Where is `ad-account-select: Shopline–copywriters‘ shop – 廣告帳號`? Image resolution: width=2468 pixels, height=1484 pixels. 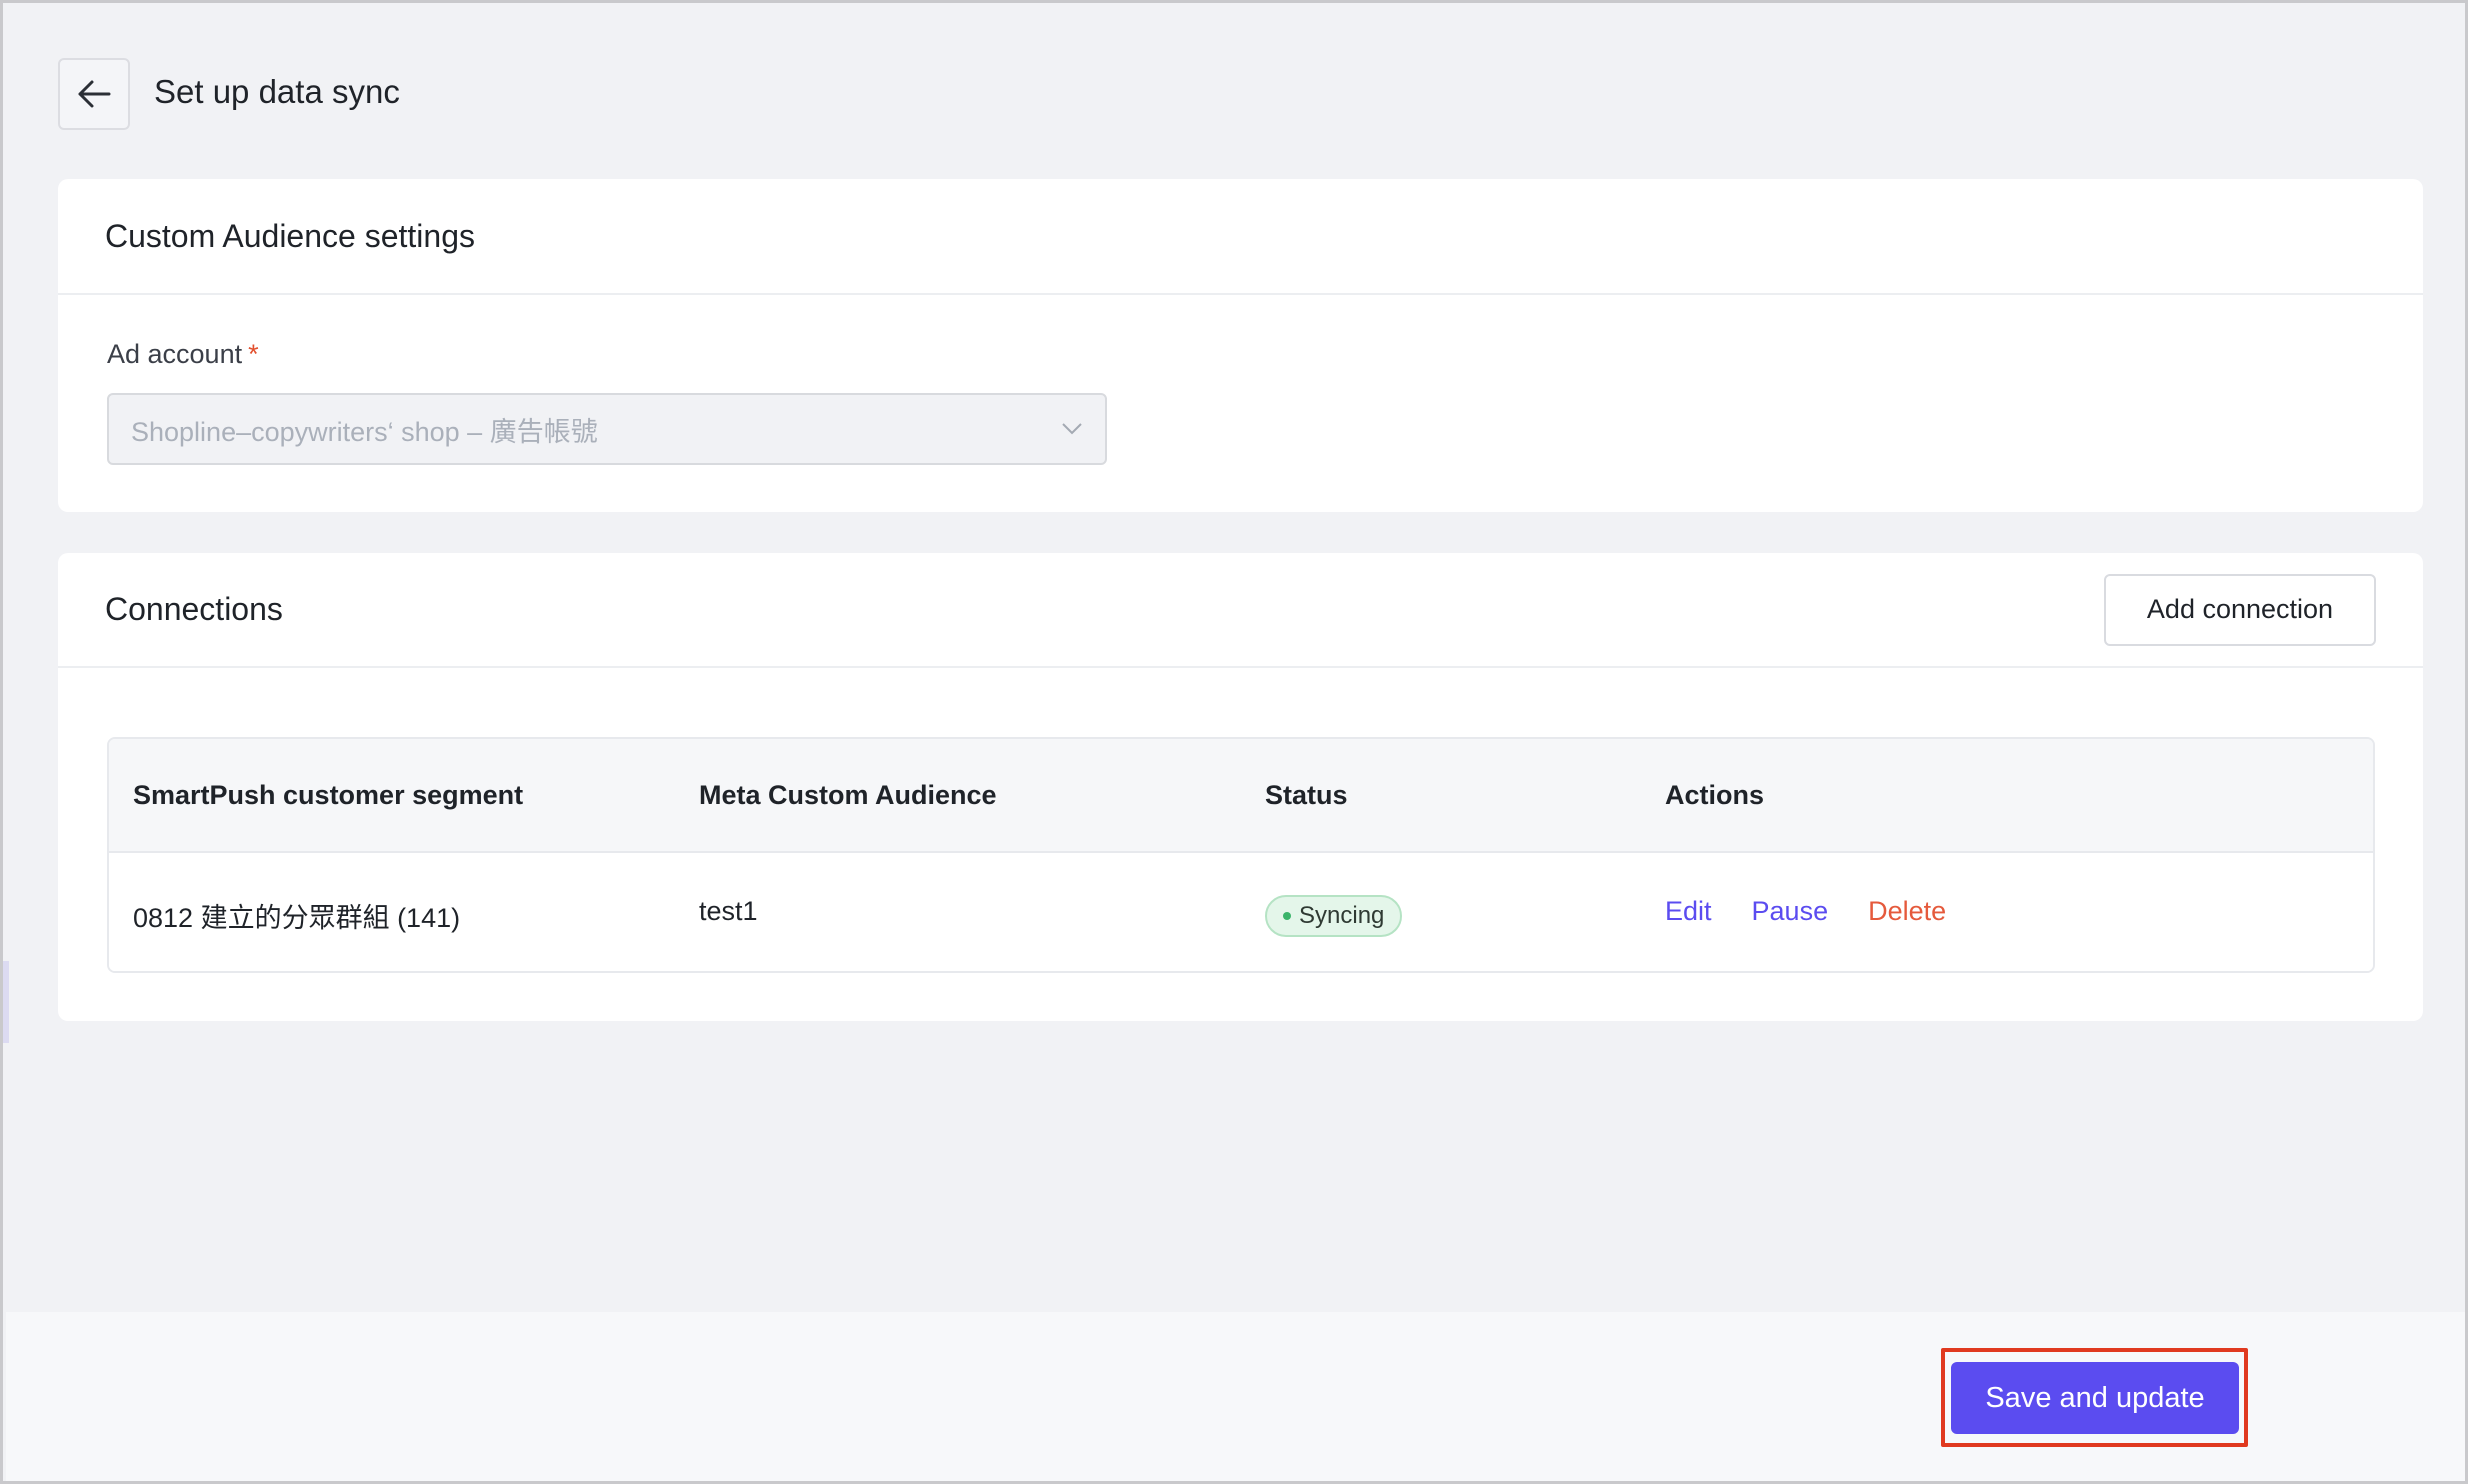
ad-account-select: Shopline–copywriters‘ shop – 廣告帳號 is located at coordinates (607, 429).